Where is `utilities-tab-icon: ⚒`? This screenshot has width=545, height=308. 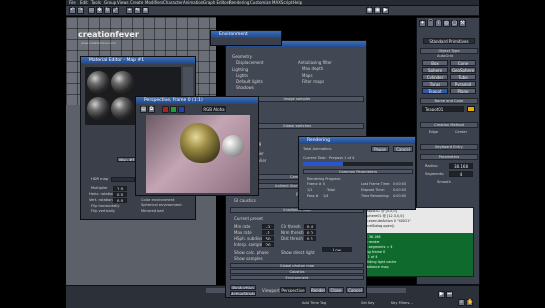 utilities-tab-icon: ⚒ is located at coordinates (462, 23).